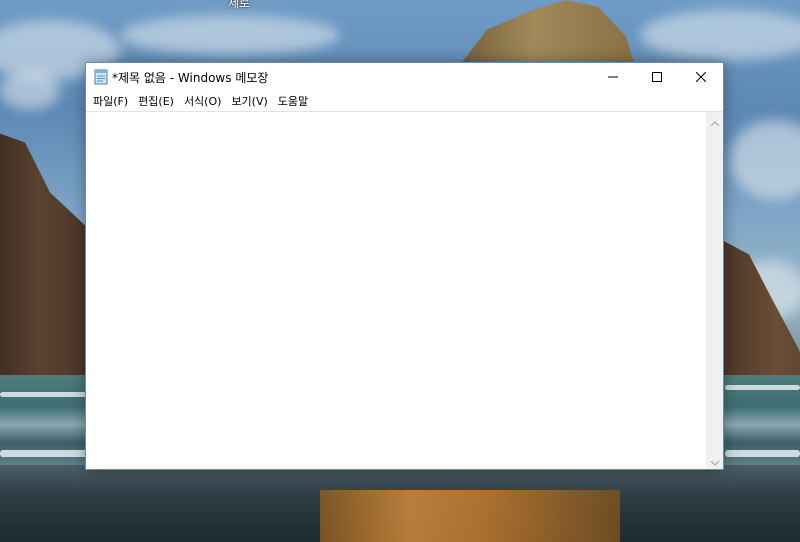 Image resolution: width=800 pixels, height=542 pixels. I want to click on close-icon, so click(701, 77).